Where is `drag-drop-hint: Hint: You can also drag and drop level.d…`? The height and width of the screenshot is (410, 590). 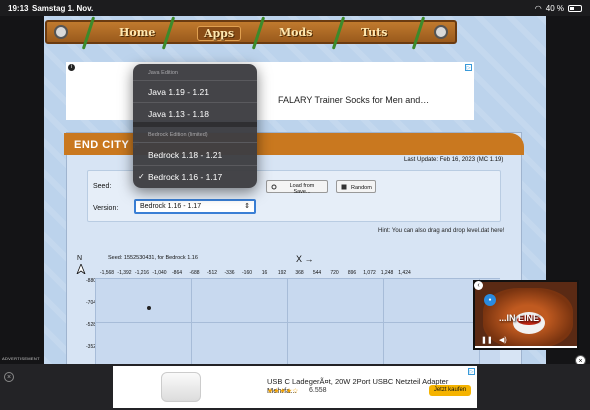 drag-drop-hint: Hint: You can also drag and drop level.d… is located at coordinates (441, 231).